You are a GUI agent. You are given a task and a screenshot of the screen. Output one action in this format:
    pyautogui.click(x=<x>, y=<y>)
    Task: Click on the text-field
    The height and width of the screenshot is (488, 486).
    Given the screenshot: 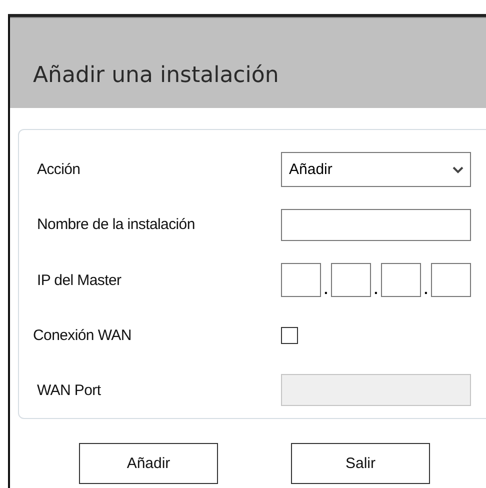 What is the action you would take?
    pyautogui.click(x=376, y=224)
    